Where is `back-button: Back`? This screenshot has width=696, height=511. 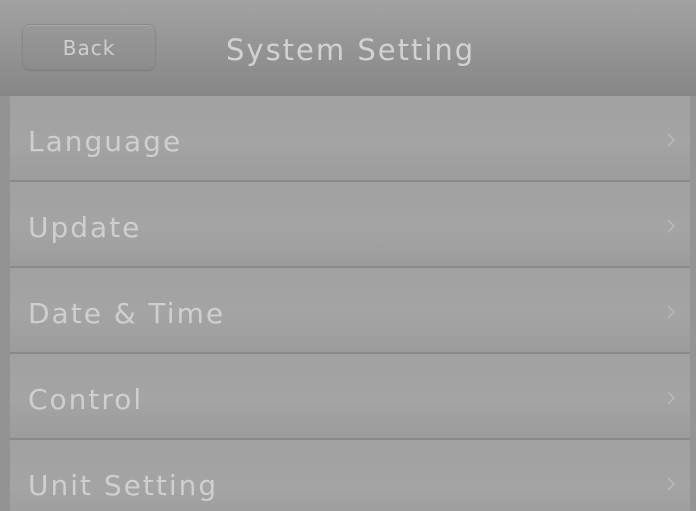 back-button: Back is located at coordinates (89, 47).